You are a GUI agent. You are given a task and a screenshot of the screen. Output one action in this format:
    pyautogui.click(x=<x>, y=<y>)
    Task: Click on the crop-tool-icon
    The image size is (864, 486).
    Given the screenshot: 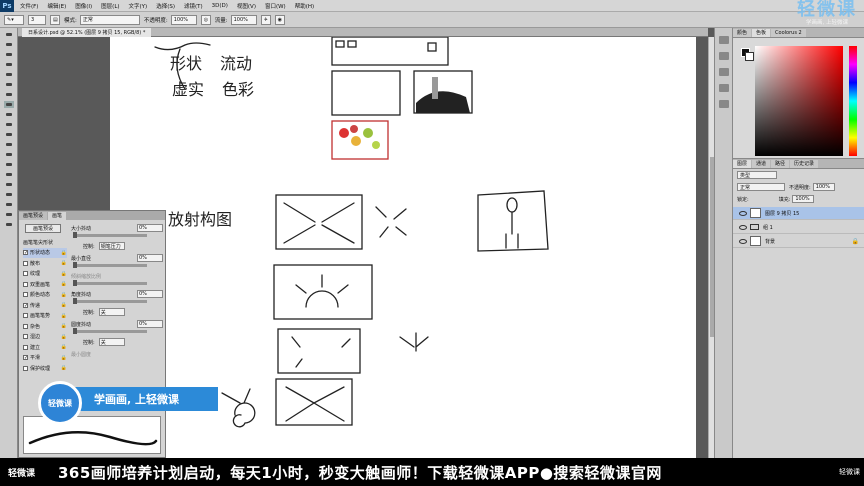 What is the action you would take?
    pyautogui.click(x=9, y=74)
    